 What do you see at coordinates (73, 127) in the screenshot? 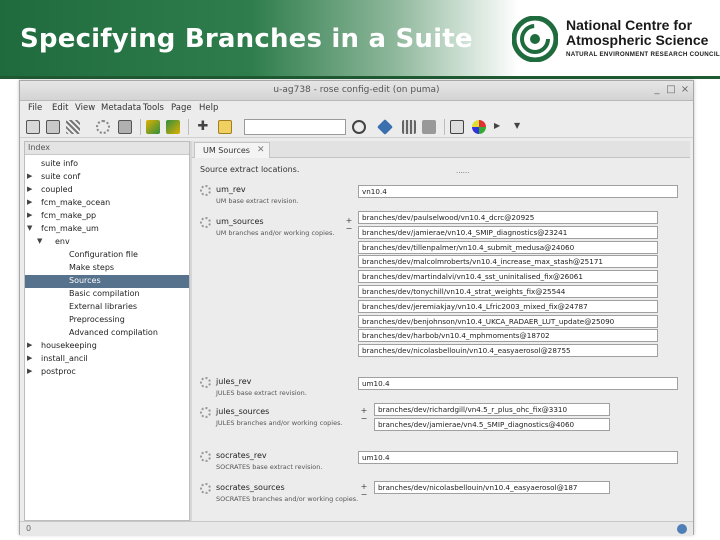
I see `checker-icon` at bounding box center [73, 127].